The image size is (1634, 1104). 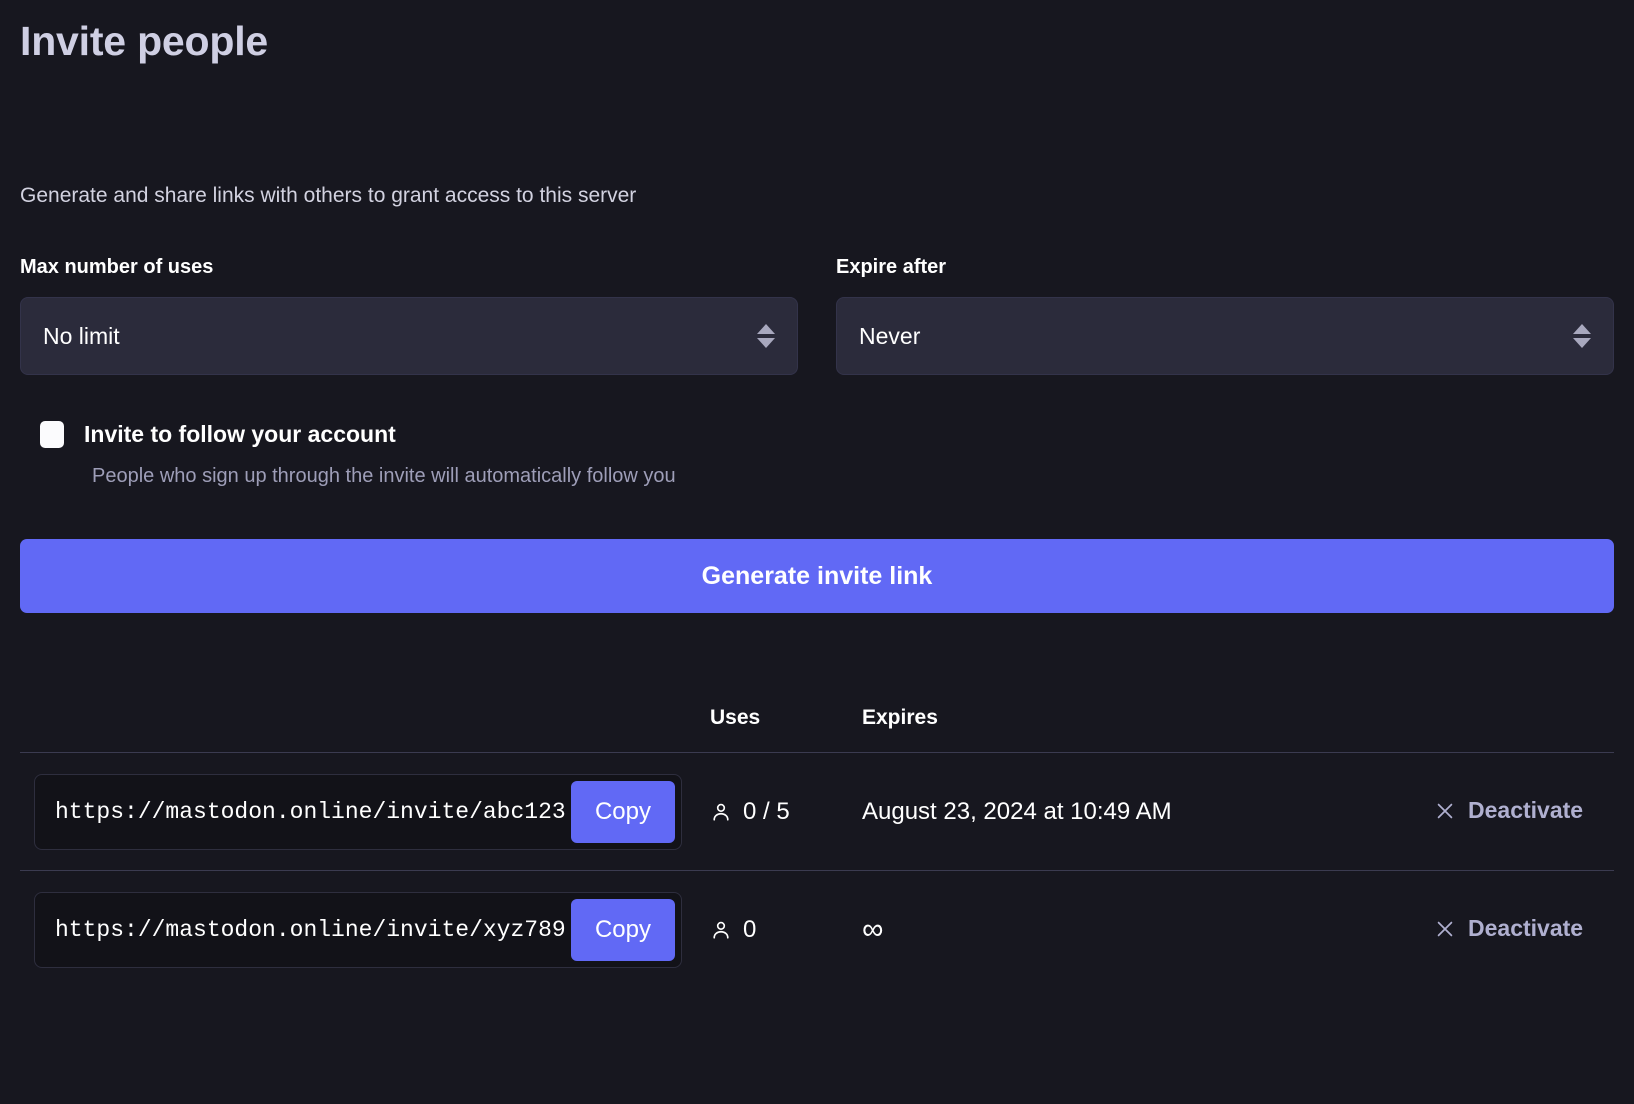 I want to click on invite-link-text: https://mastodon.online/invite/abc123, so click(x=310, y=811).